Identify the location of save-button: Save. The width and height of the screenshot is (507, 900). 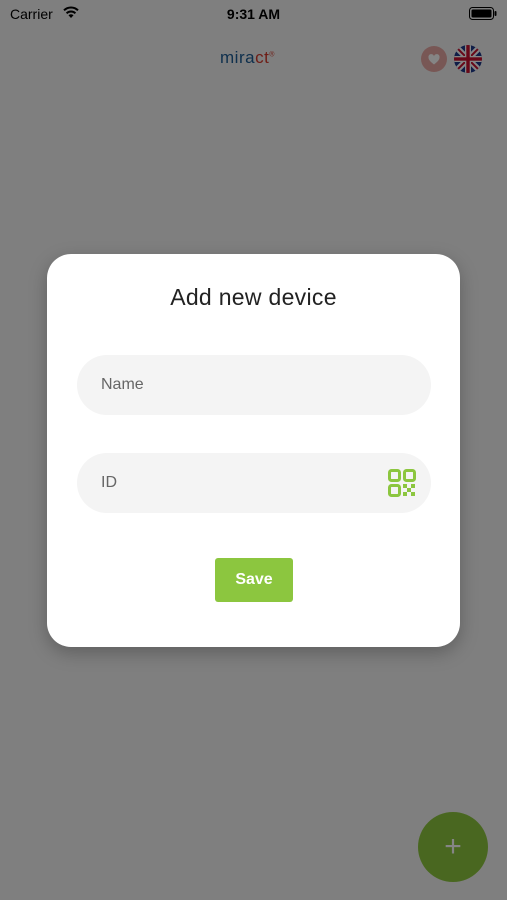
(254, 580).